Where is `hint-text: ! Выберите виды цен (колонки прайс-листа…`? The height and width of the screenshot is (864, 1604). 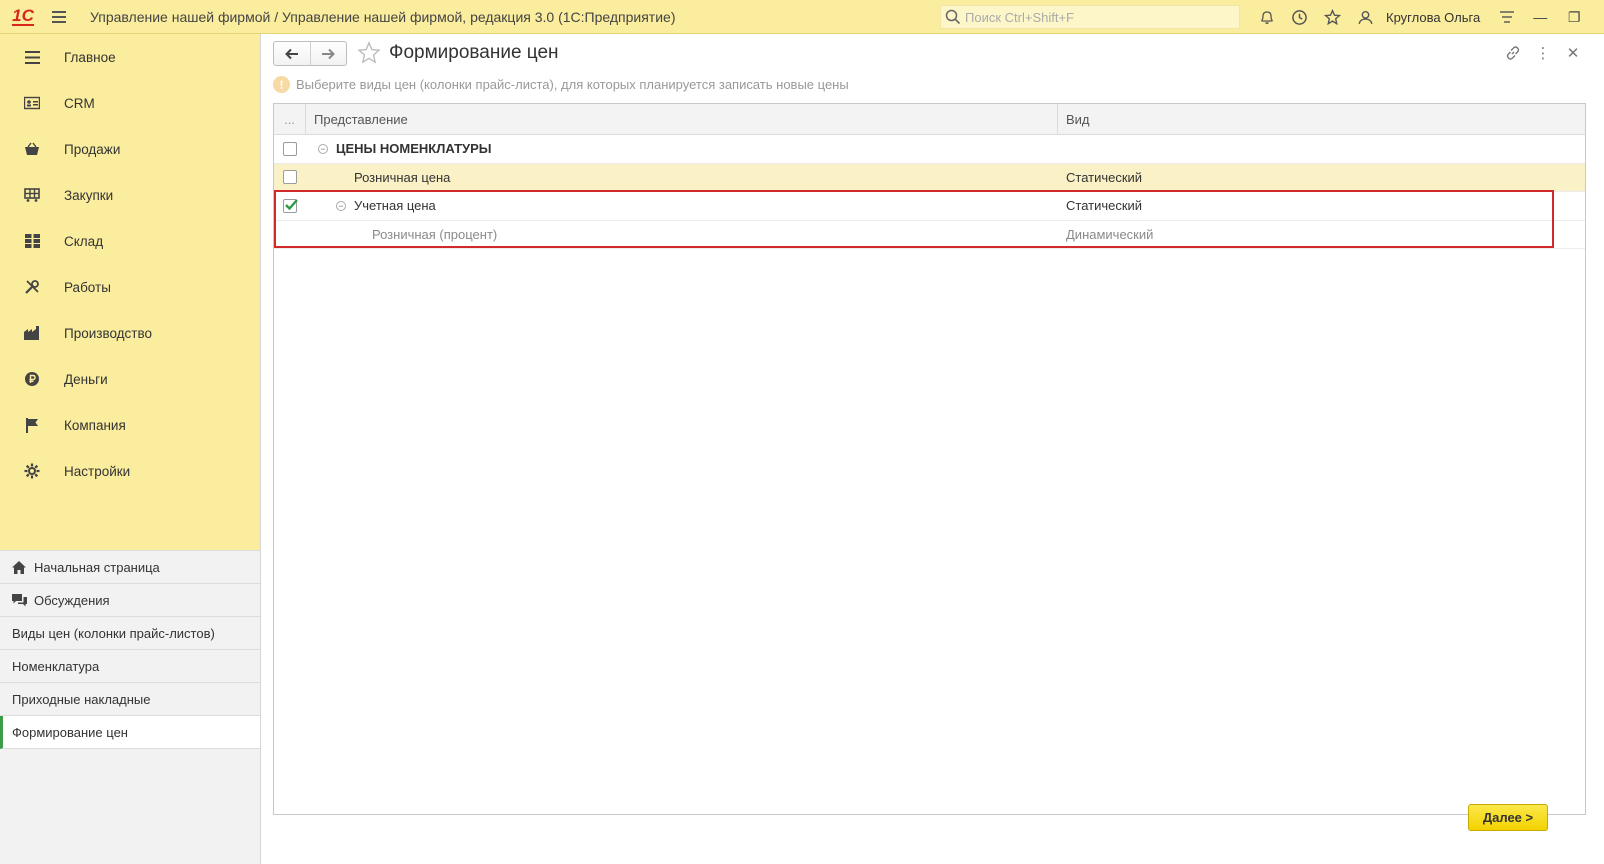
hint-text: ! Выберите виды цен (колонки прайс-листа… is located at coordinates (561, 84).